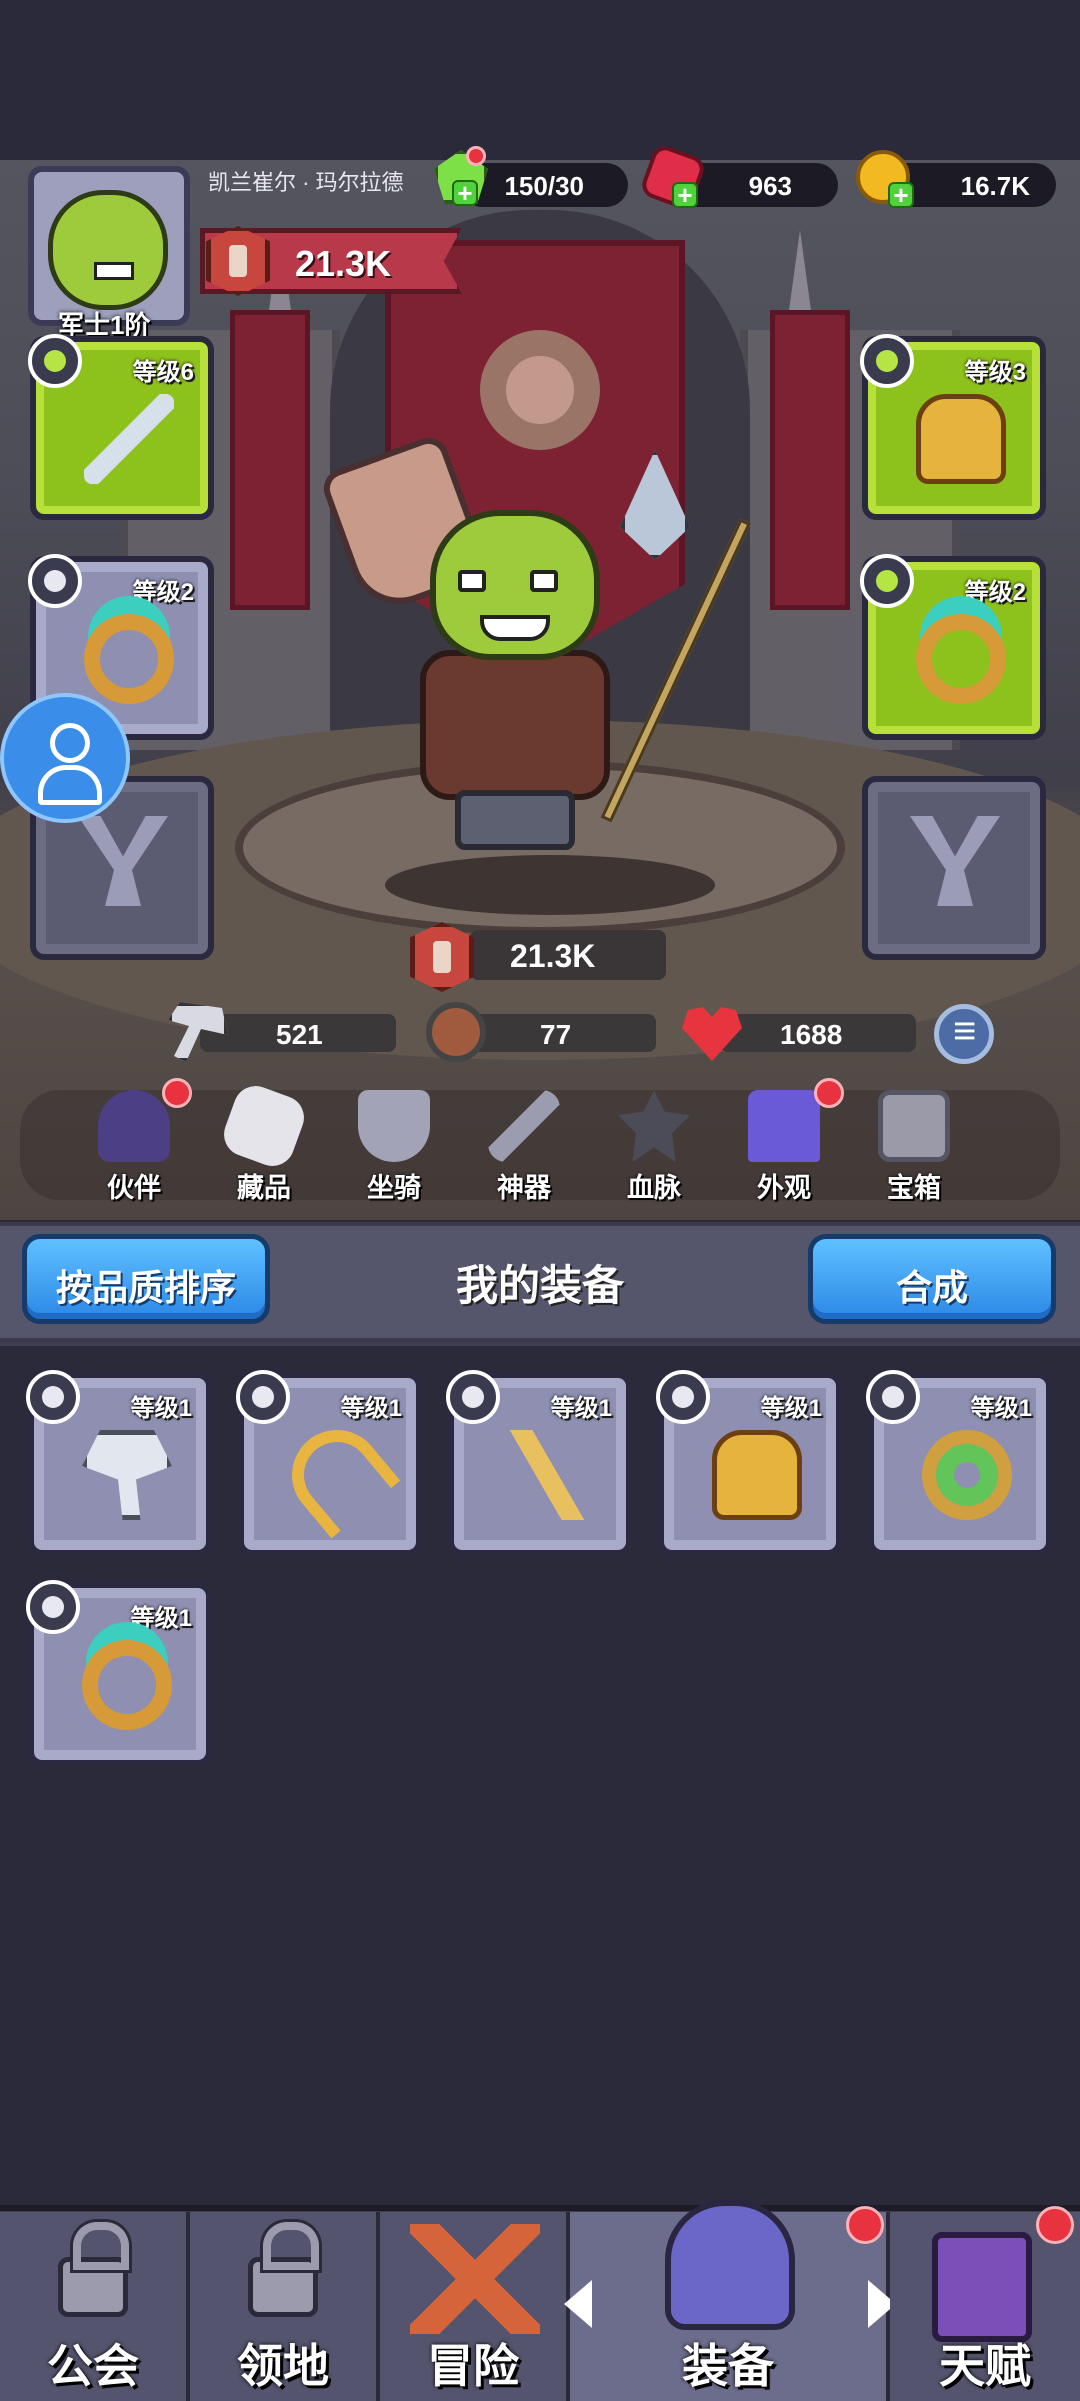  I want to click on menu-companion: 伙伴, so click(134, 1150).